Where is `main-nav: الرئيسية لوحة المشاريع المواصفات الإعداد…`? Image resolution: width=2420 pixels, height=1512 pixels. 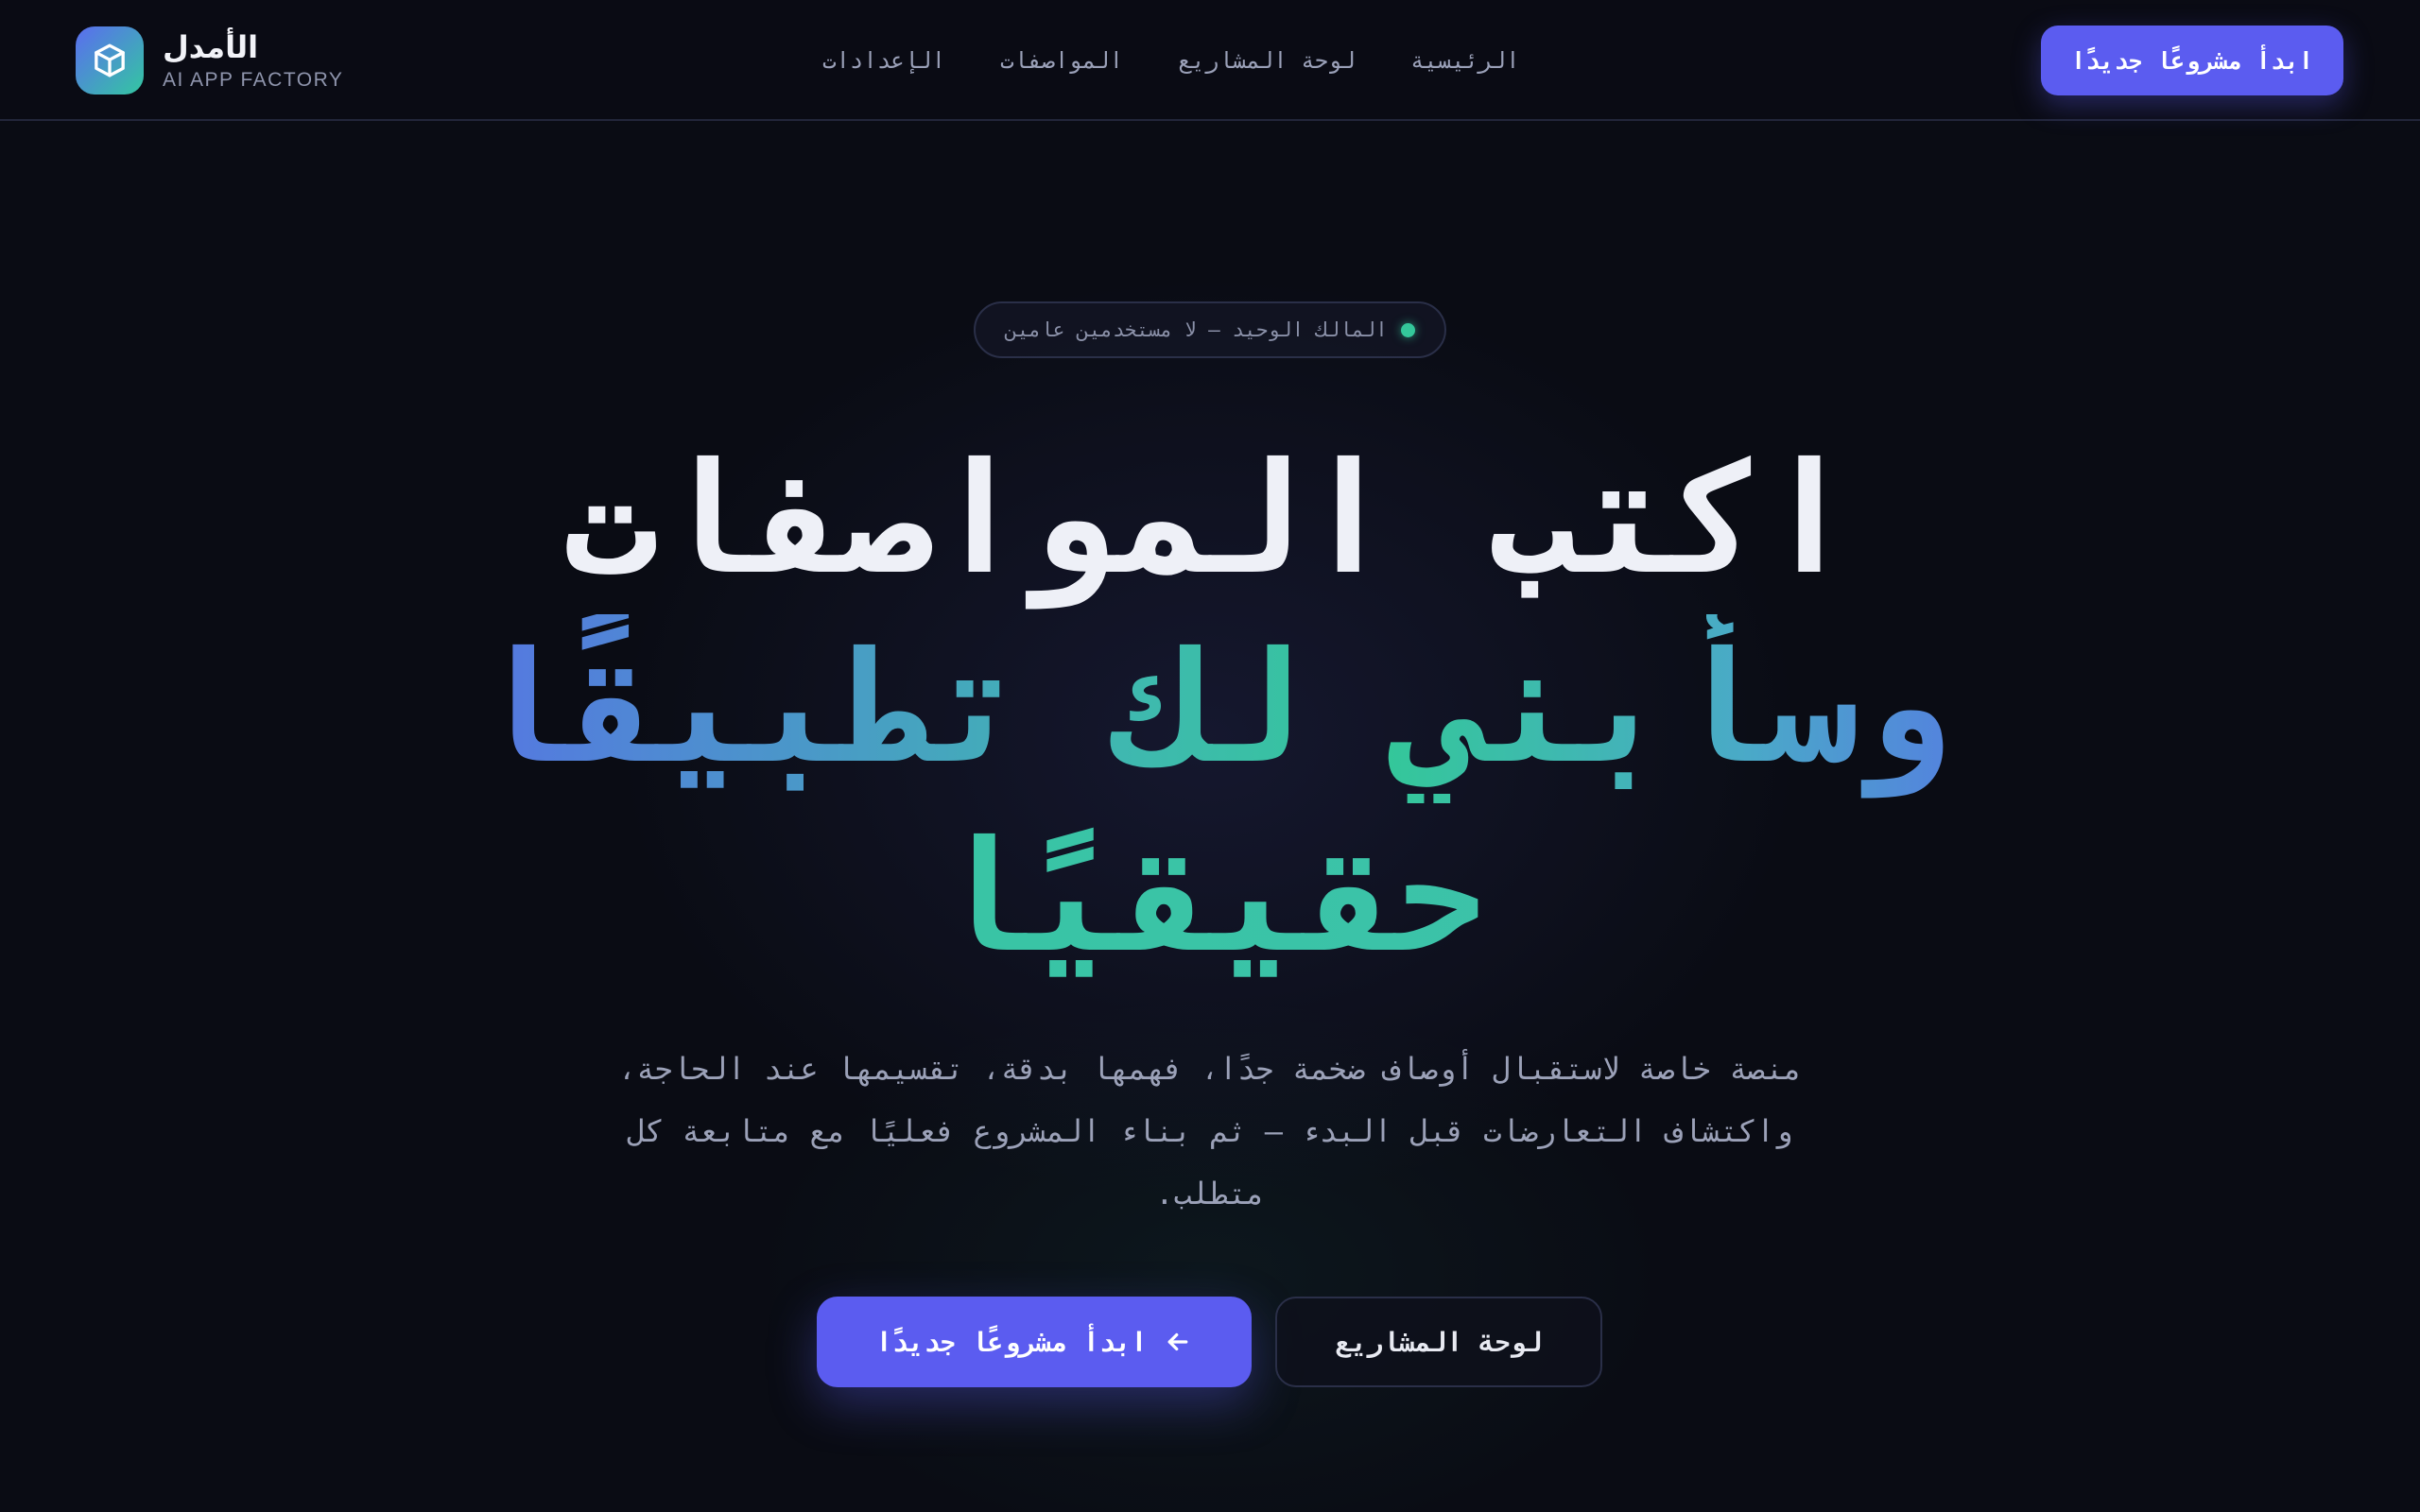
main-nav: الرئيسية لوحة المشاريع المواصفات الإعداد… is located at coordinates (1171, 60).